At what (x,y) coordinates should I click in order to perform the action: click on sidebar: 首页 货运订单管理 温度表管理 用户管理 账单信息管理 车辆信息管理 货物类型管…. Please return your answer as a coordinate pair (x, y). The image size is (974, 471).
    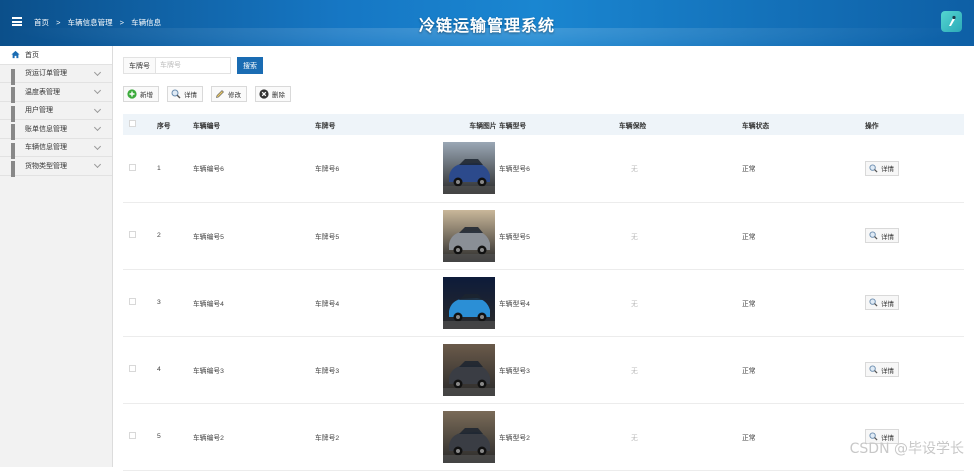
    Looking at the image, I should click on (56, 256).